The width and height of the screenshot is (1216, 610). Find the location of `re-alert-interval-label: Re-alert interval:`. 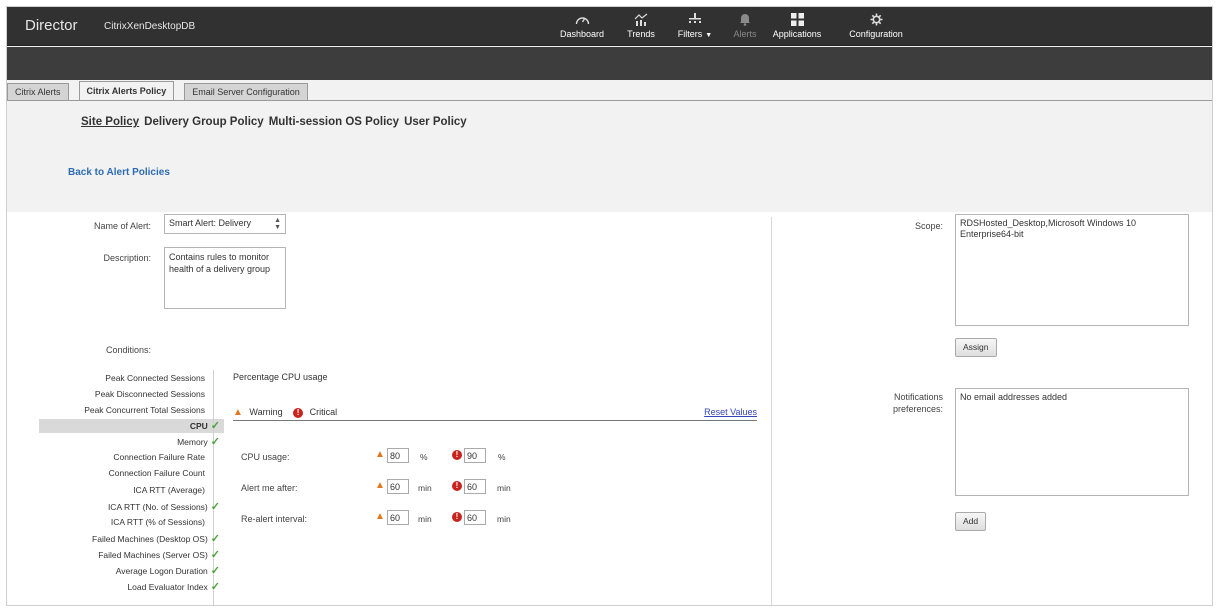

re-alert-interval-label: Re-alert interval: is located at coordinates (274, 519).